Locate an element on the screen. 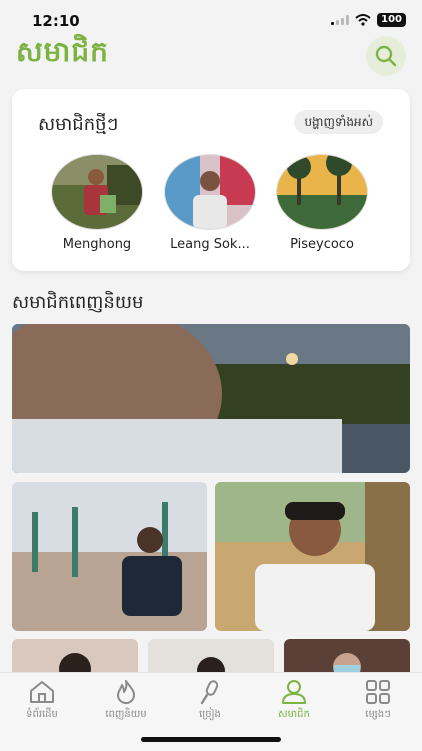  page-title: សមាជិក is located at coordinates (62, 51).